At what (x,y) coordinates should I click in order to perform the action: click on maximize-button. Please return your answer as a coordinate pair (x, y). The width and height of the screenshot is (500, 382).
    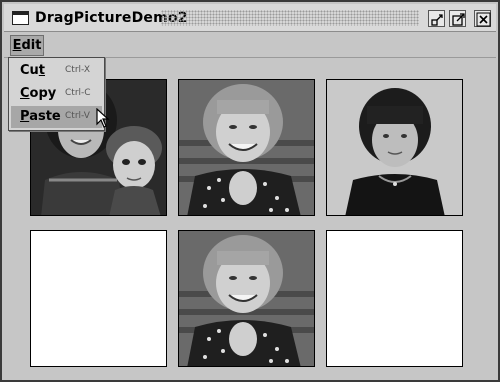
    Looking at the image, I should click on (457, 18).